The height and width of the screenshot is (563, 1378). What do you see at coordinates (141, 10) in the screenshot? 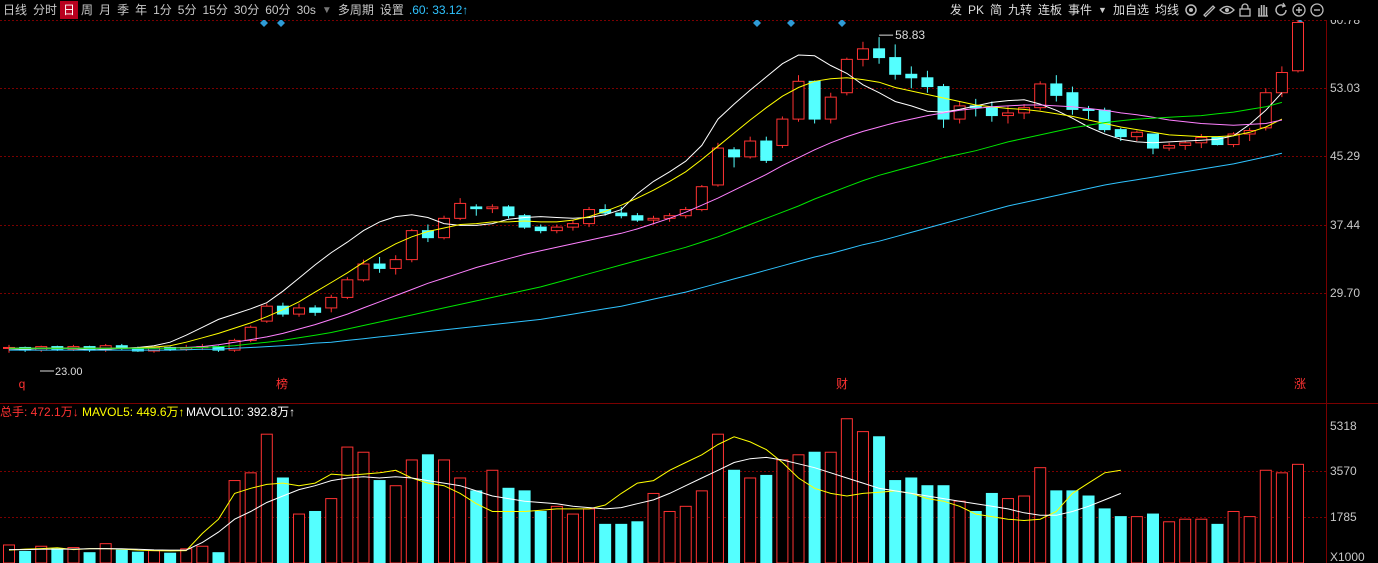
I see `tab-year: 年` at bounding box center [141, 10].